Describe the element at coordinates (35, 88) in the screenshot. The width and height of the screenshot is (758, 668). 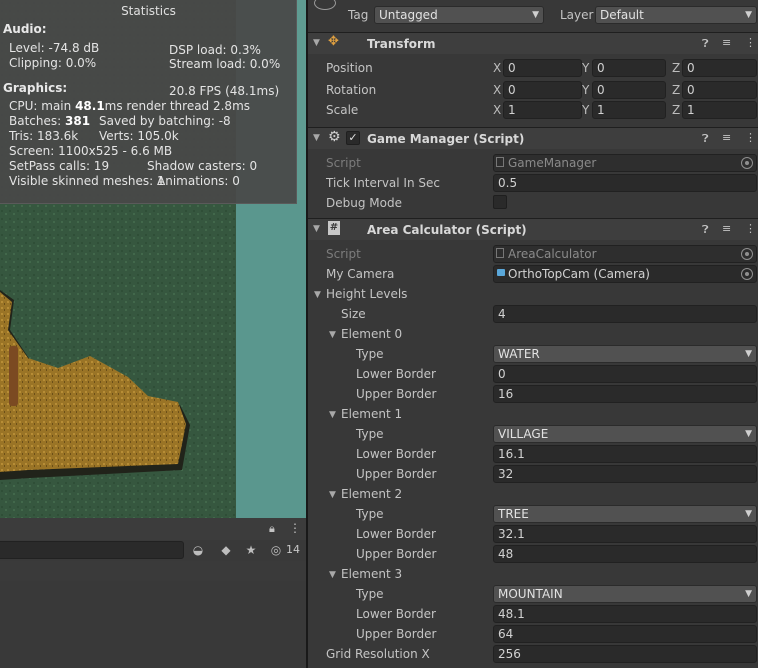
I see `graphics-heading: Graphics:` at that location.